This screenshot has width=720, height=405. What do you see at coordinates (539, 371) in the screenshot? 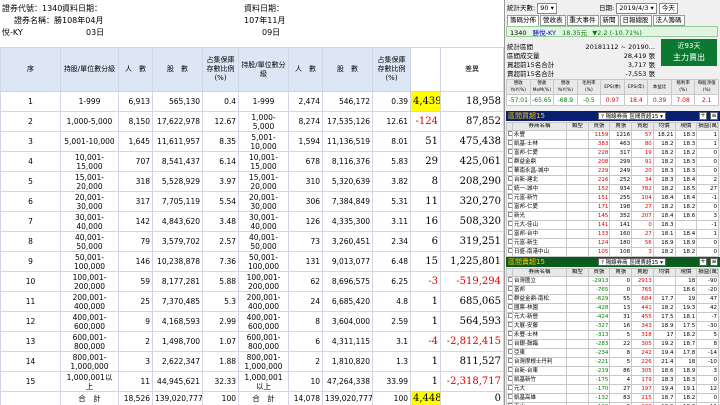
I see `broker-cell: 台新-台東` at bounding box center [539, 371].